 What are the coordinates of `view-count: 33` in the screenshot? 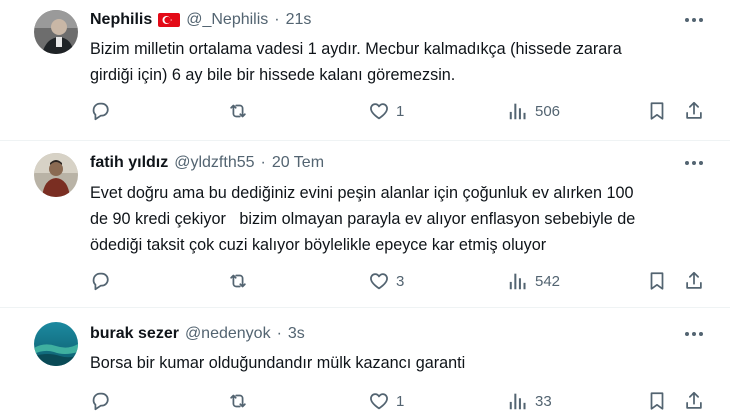 It's located at (543, 401).